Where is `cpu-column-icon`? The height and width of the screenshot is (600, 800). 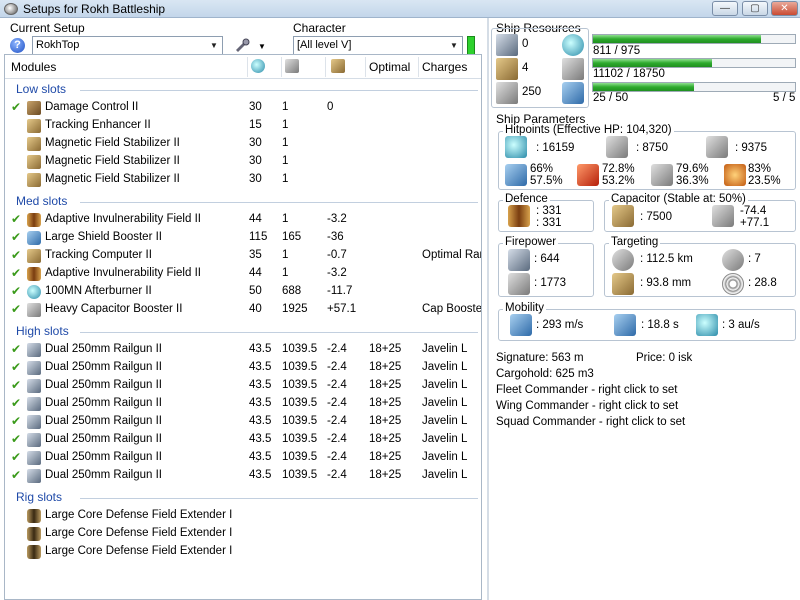 cpu-column-icon is located at coordinates (258, 66).